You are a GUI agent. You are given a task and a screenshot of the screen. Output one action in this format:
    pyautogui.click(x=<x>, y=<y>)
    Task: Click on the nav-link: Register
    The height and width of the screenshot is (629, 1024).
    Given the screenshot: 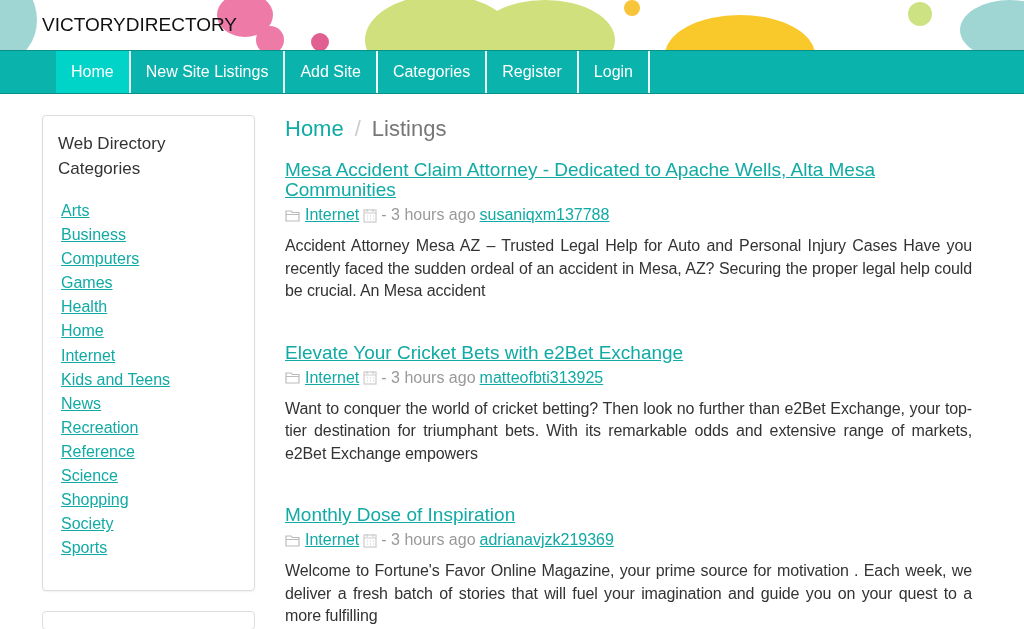 What is the action you would take?
    pyautogui.click(x=533, y=72)
    